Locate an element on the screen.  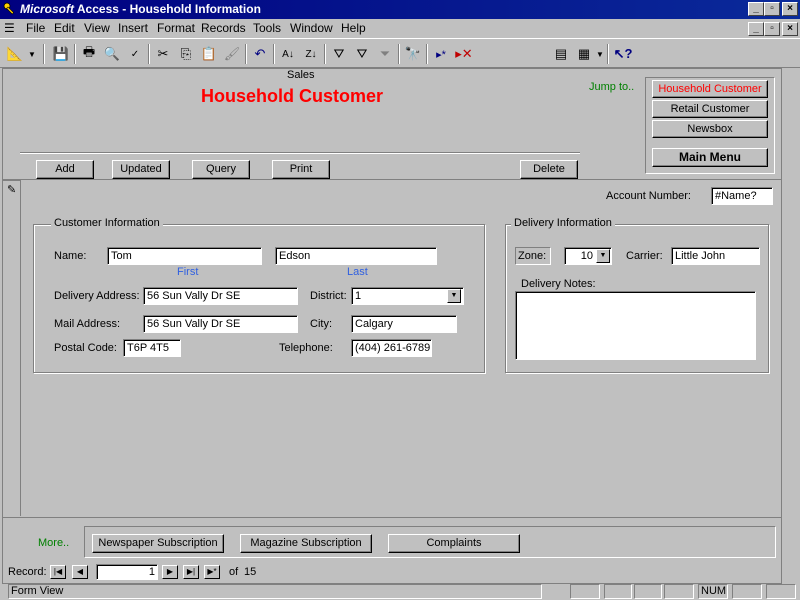
postal-code-label: Postal Code: is located at coordinates (85, 348).